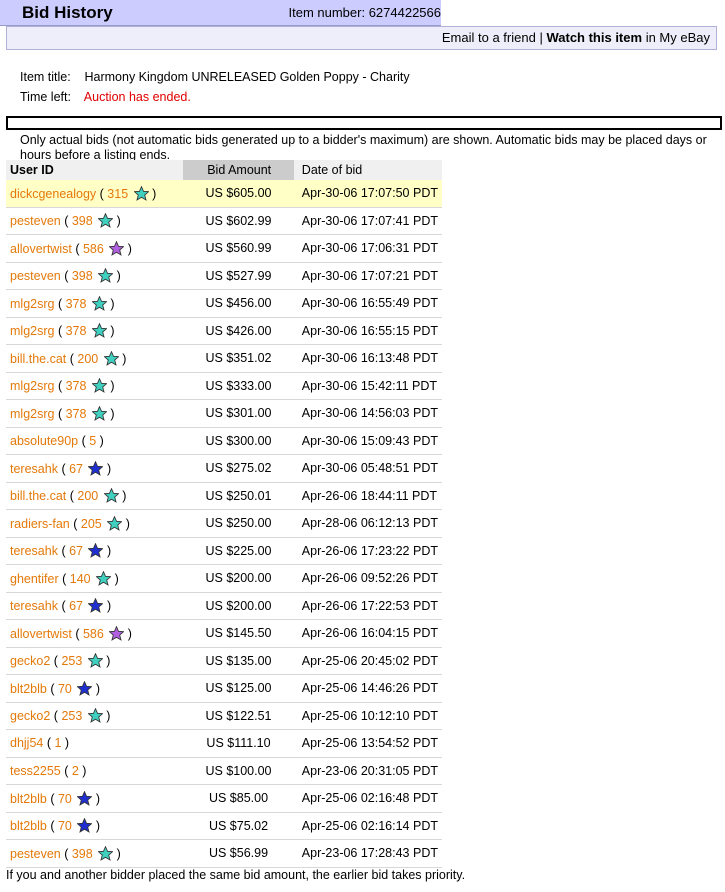 This screenshot has width=725, height=892. What do you see at coordinates (105, 97) in the screenshot?
I see `time-left-row: Time left: Auction has ended.` at bounding box center [105, 97].